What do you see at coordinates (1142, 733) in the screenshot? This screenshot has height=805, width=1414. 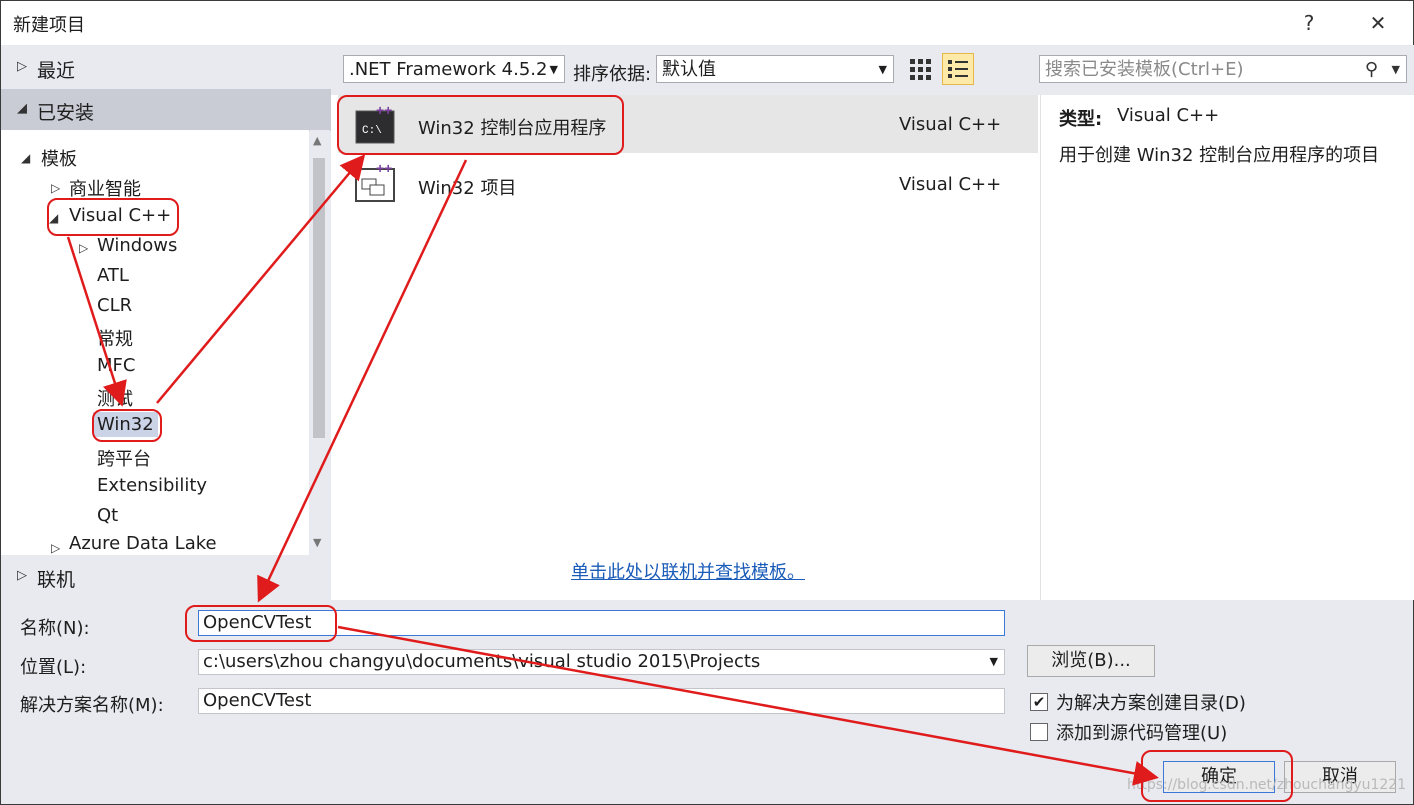 I see `source-control-label: 添加到源代码管理(U)` at bounding box center [1142, 733].